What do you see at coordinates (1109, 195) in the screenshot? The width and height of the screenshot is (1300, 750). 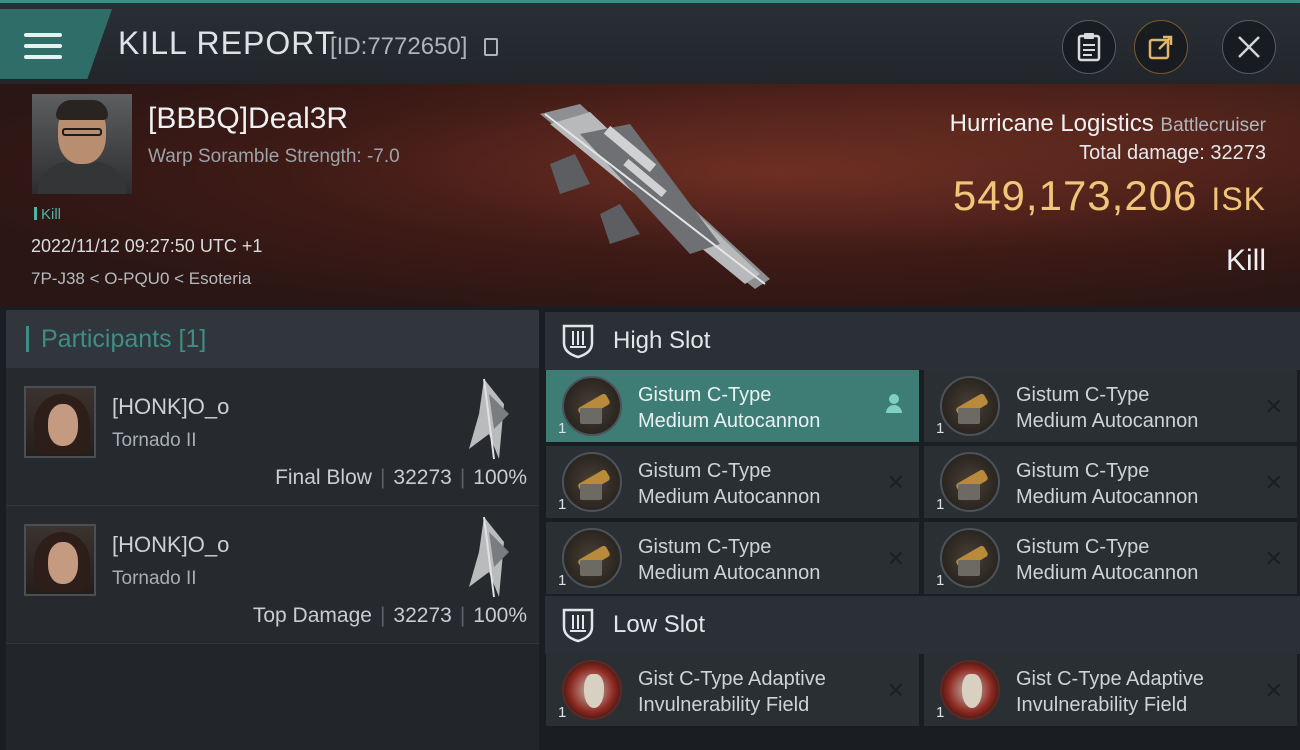 I see `isk-value: 549,173,206 ISK` at bounding box center [1109, 195].